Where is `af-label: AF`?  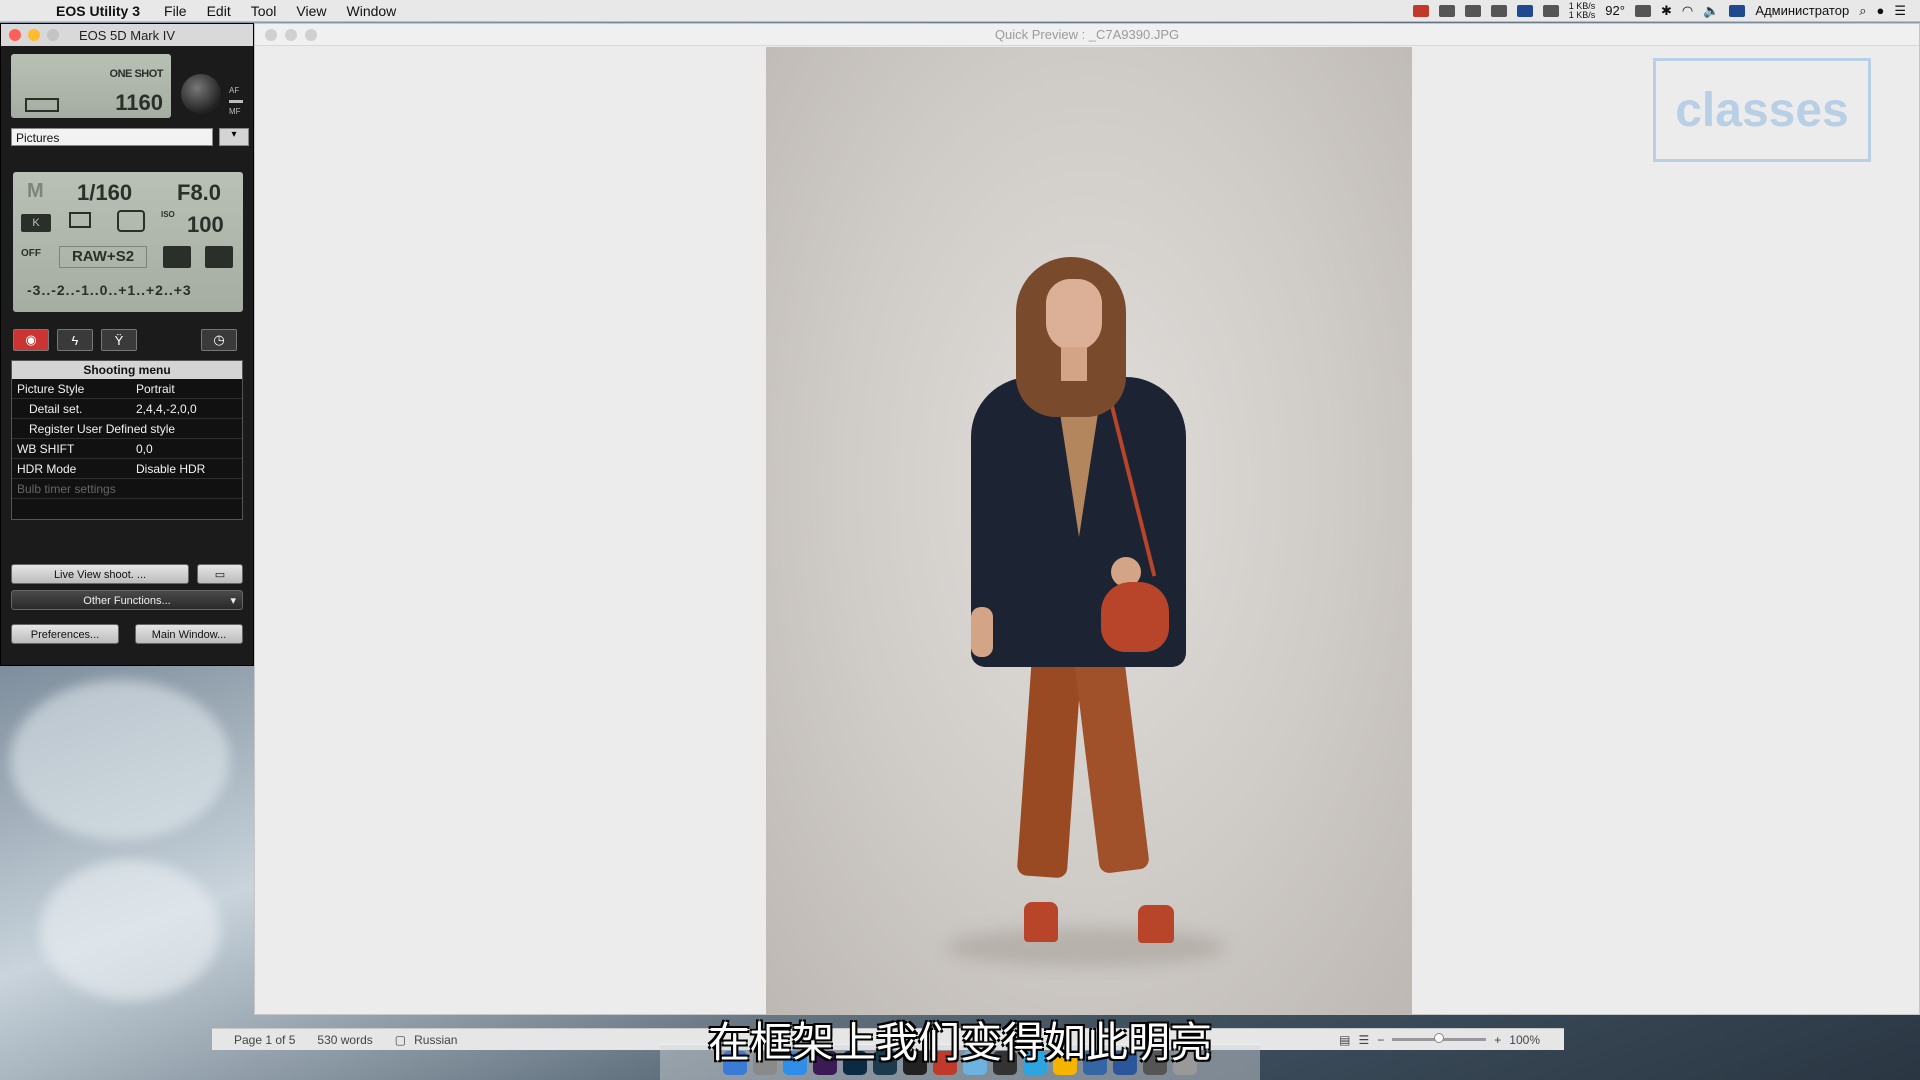 af-label: AF is located at coordinates (234, 90).